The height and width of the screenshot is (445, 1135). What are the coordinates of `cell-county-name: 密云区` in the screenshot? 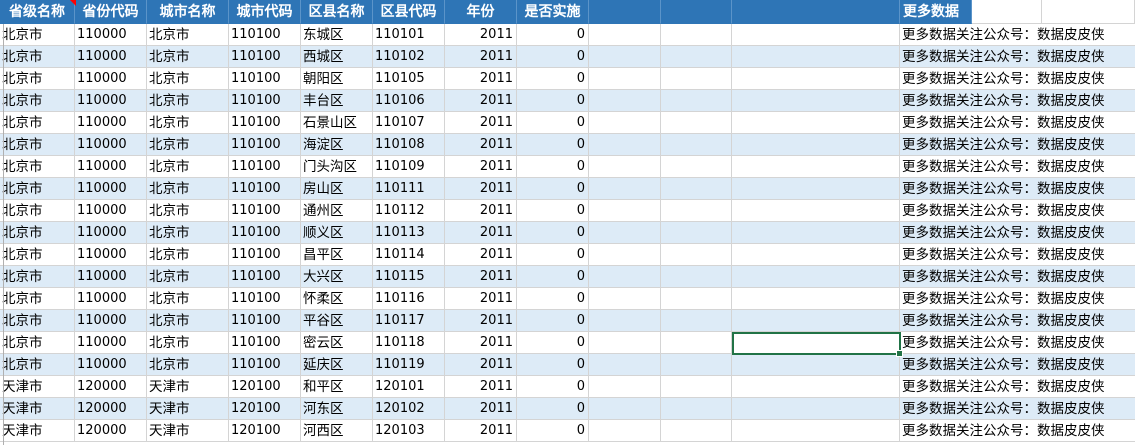 It's located at (337, 343).